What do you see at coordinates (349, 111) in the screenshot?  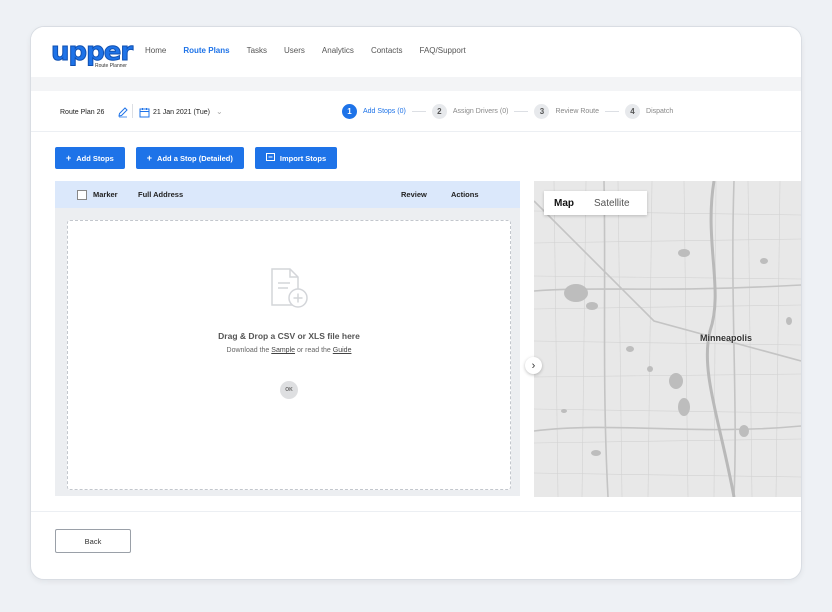 I see `step-number: 1` at bounding box center [349, 111].